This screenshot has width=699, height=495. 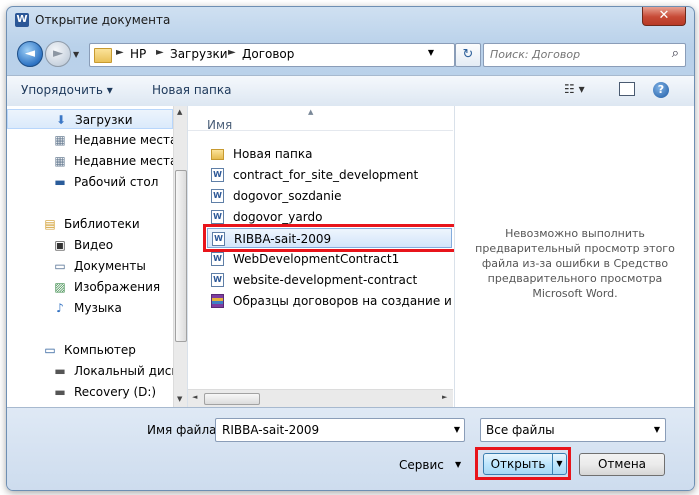 I want to click on file-name: WebDevelopmentContract1, so click(x=316, y=259).